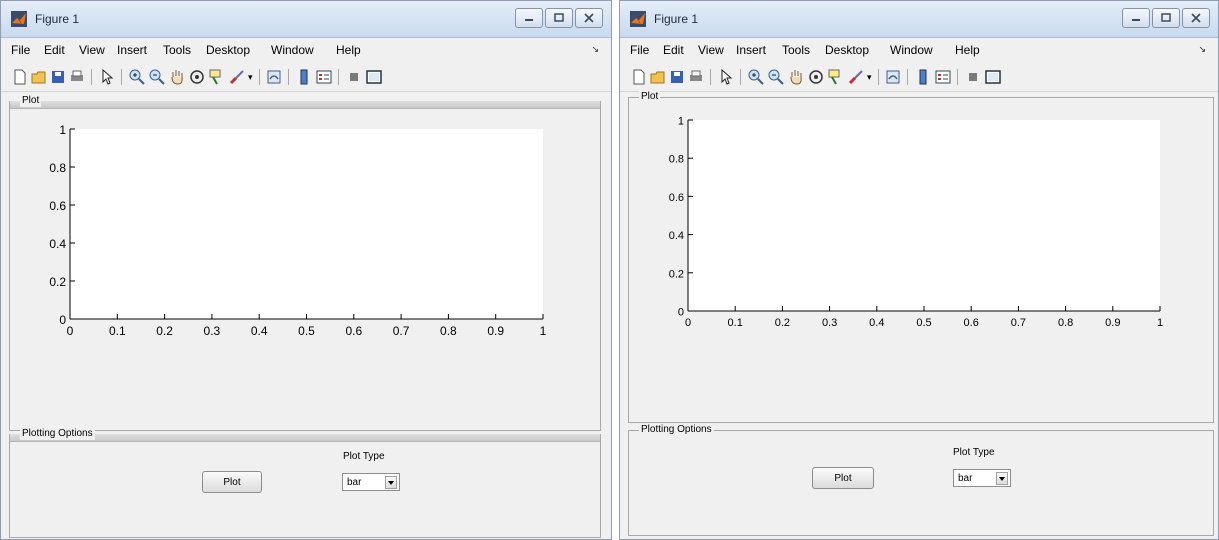  I want to click on x-tick-label: 0.9, so click(495, 331).